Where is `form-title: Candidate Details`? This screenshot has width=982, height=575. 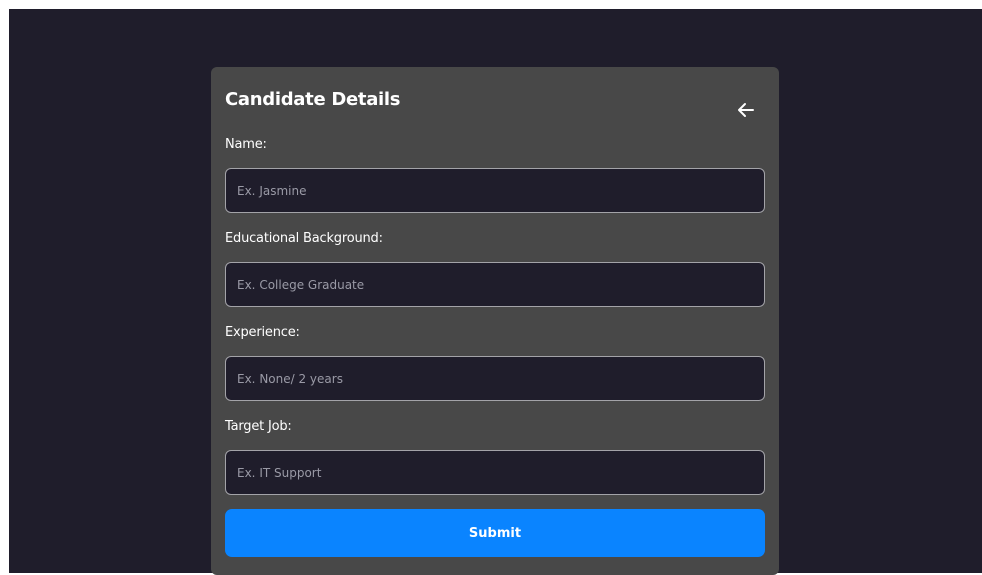
form-title: Candidate Details is located at coordinates (313, 99).